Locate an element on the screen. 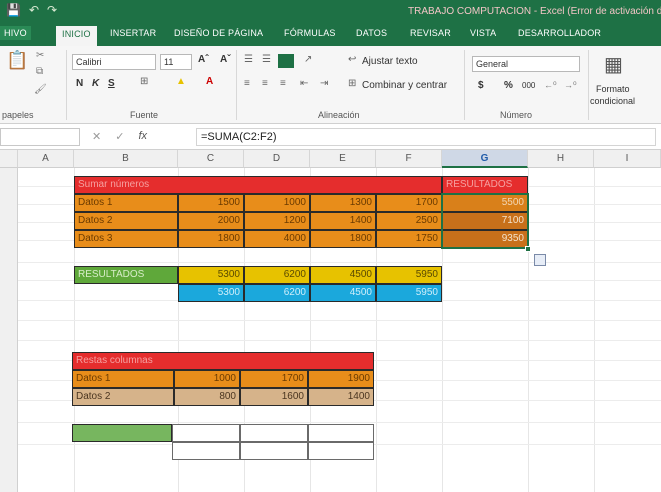  sub-cell: 1900 is located at coordinates (341, 379).